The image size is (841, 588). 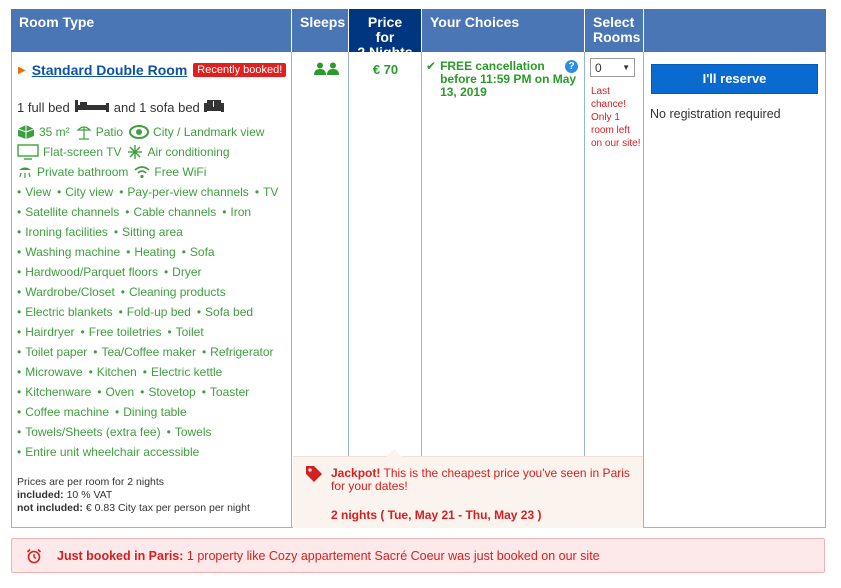 I want to click on tv-icon, so click(x=28, y=152).